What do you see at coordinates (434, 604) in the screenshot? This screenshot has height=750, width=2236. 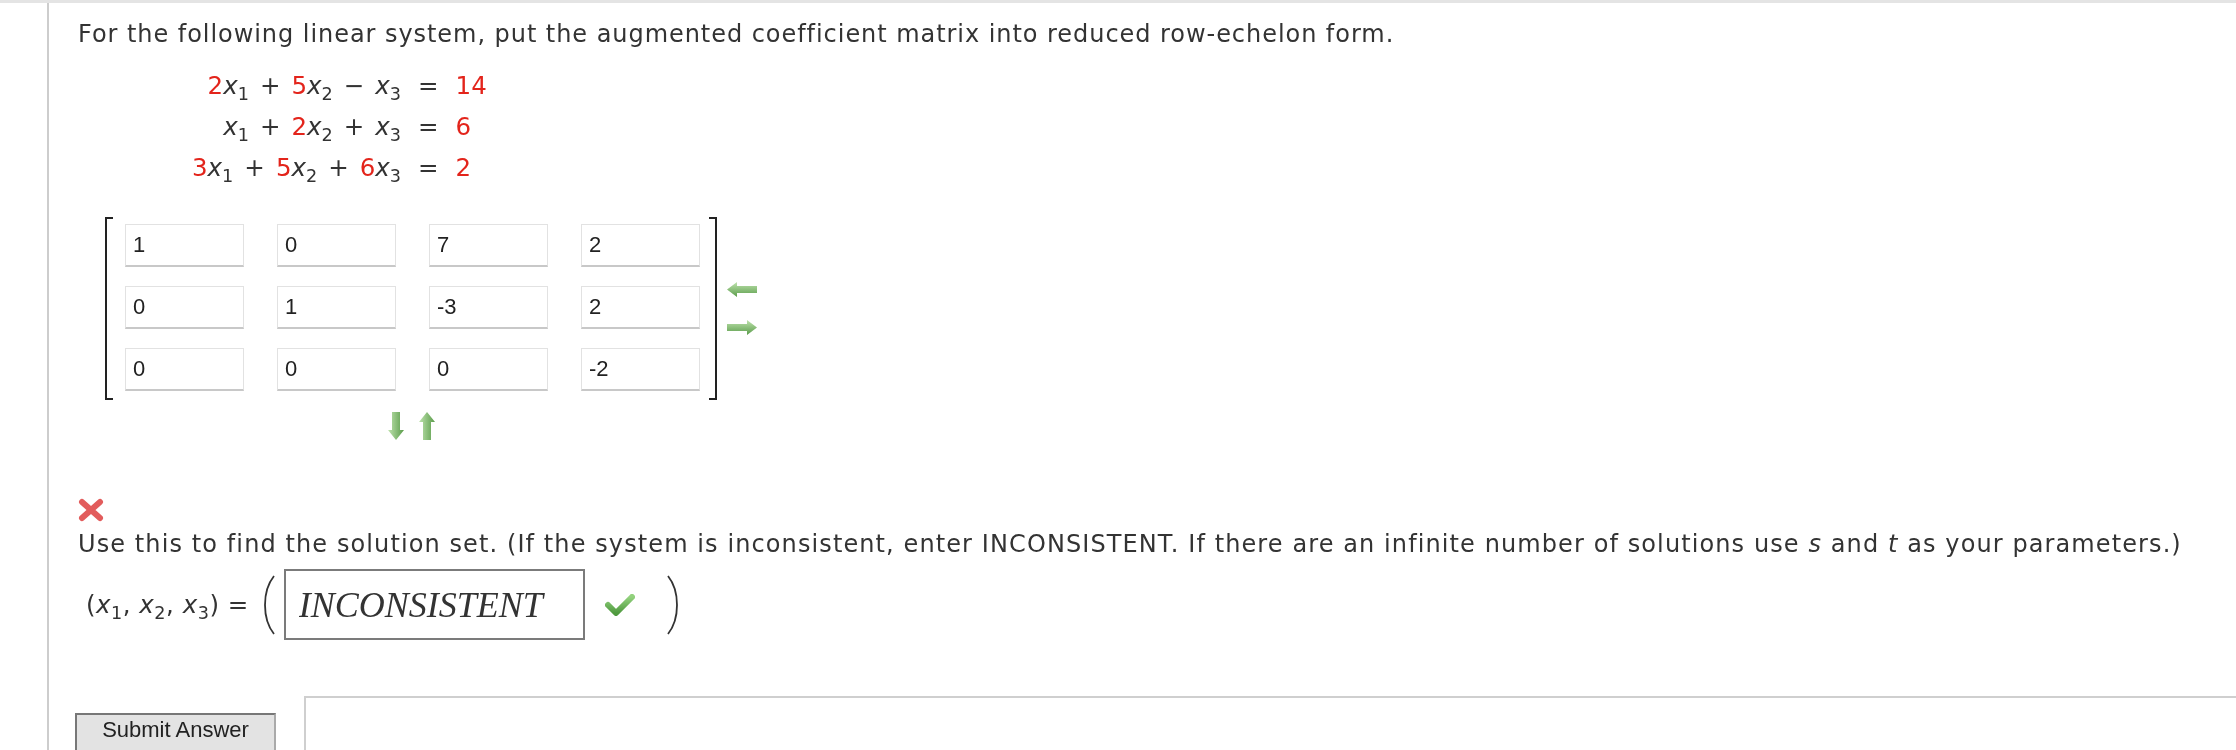 I see `answer-field: INCONSISTENT` at bounding box center [434, 604].